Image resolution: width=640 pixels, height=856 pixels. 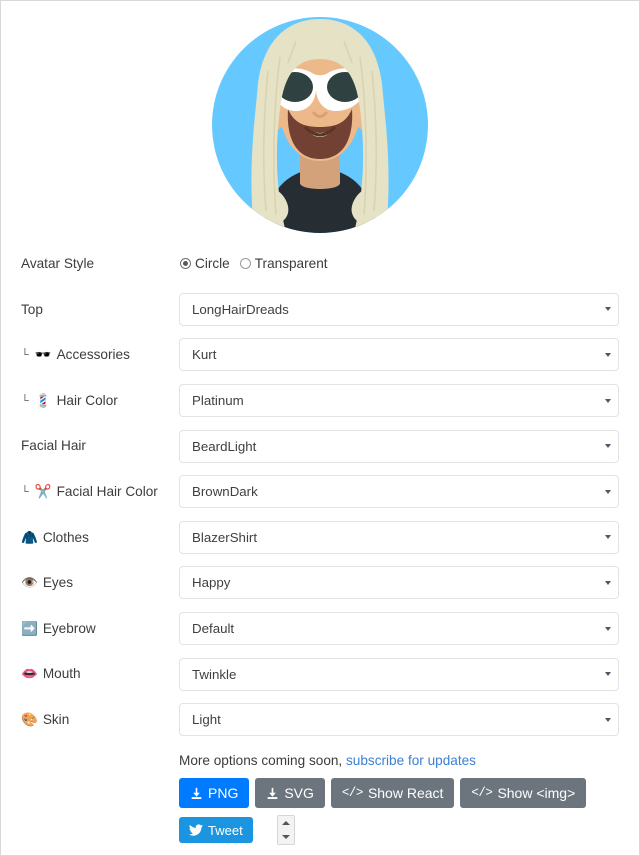 What do you see at coordinates (43, 400) in the screenshot?
I see `barber-pole-icon: 💈` at bounding box center [43, 400].